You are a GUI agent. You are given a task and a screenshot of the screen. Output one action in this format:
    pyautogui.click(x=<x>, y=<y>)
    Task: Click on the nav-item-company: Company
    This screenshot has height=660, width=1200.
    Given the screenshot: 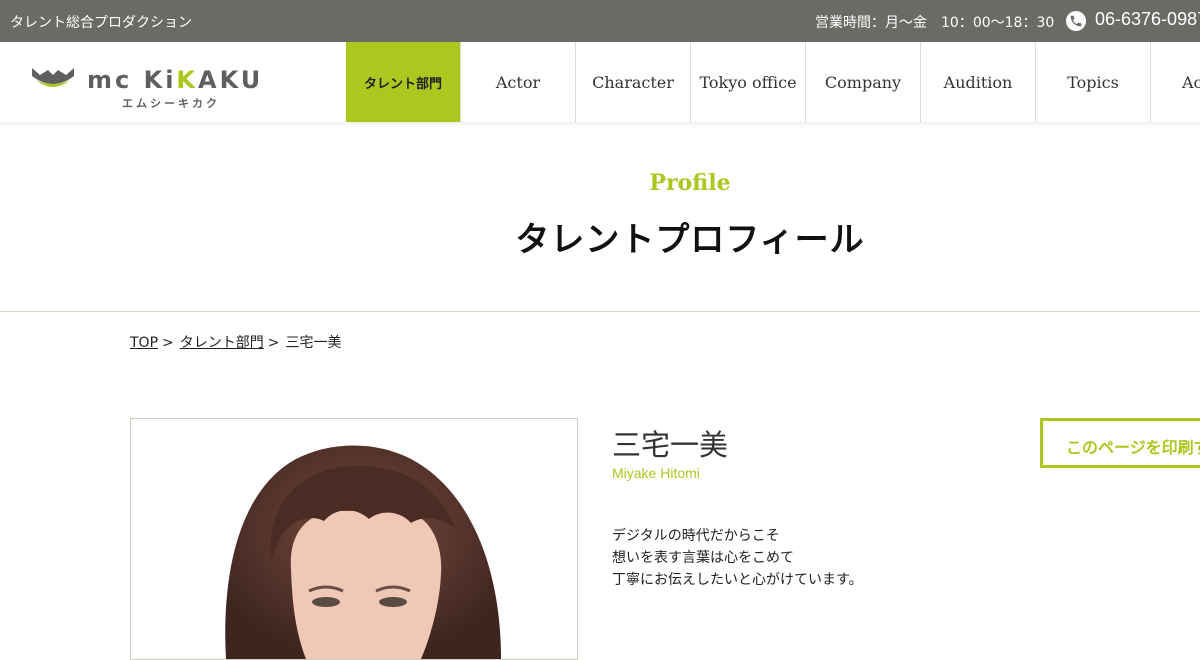 What is the action you would take?
    pyautogui.click(x=862, y=82)
    